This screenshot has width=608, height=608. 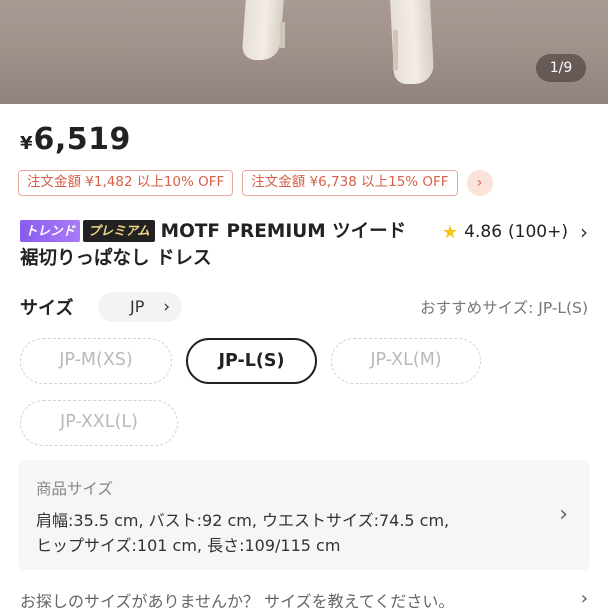 What do you see at coordinates (243, 520) in the screenshot?
I see `product-size-line: 肩幅:35.5 cm, バスト:92 cm, ウエストサイズ:74.5 cm,` at bounding box center [243, 520].